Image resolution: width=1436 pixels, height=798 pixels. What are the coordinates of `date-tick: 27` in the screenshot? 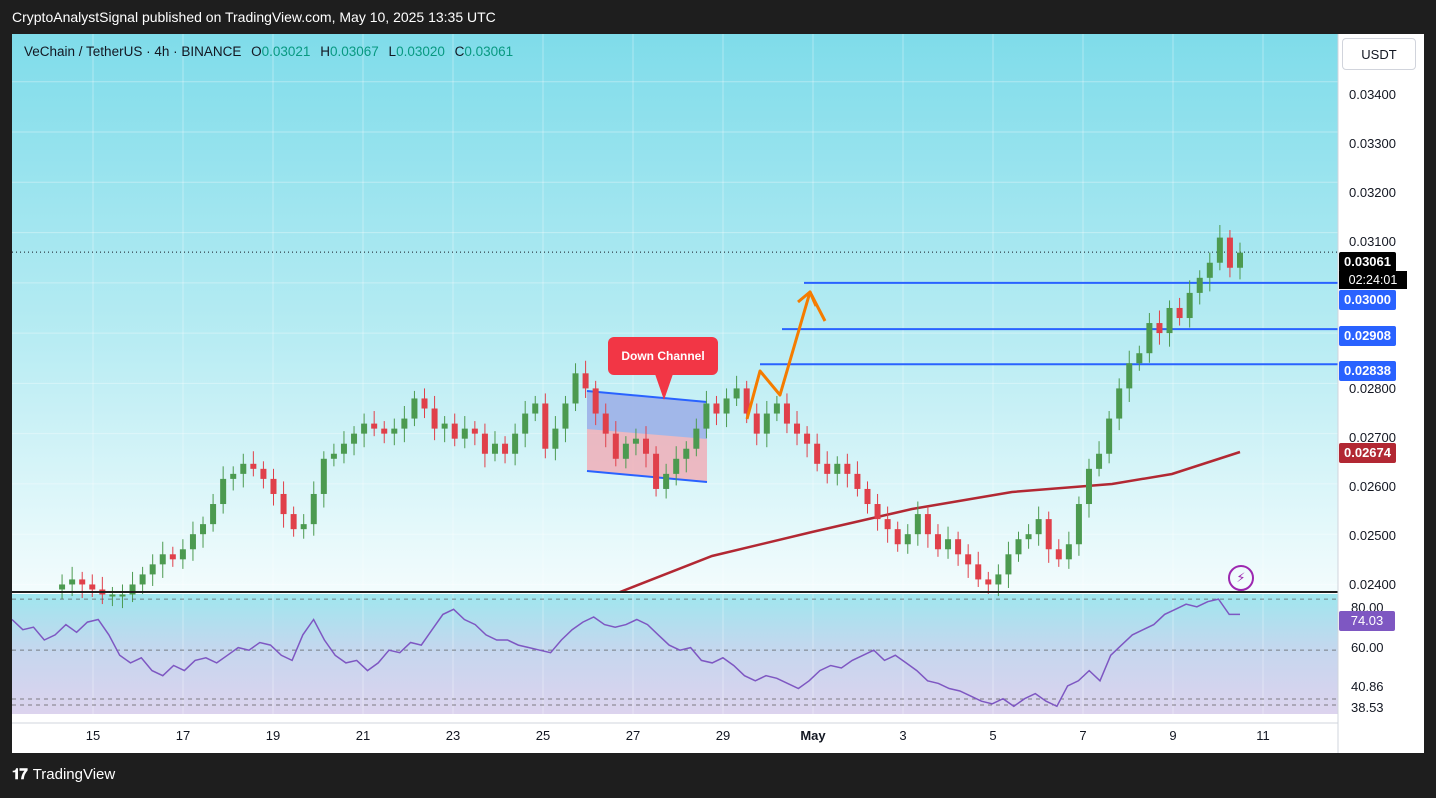 It's located at (633, 735).